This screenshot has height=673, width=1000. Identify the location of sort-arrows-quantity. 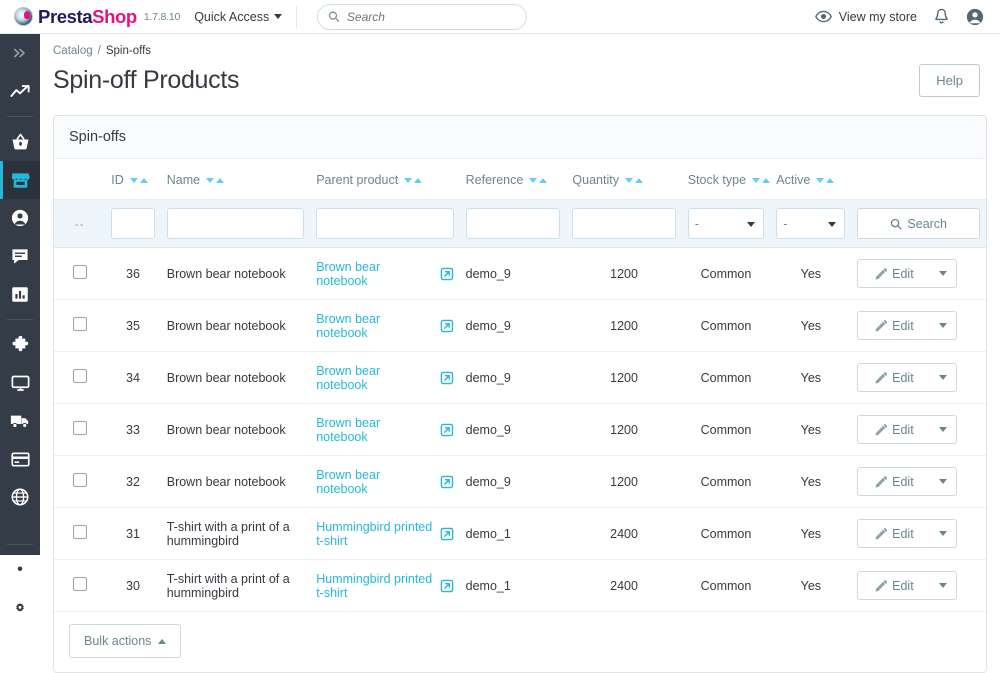
(633, 180).